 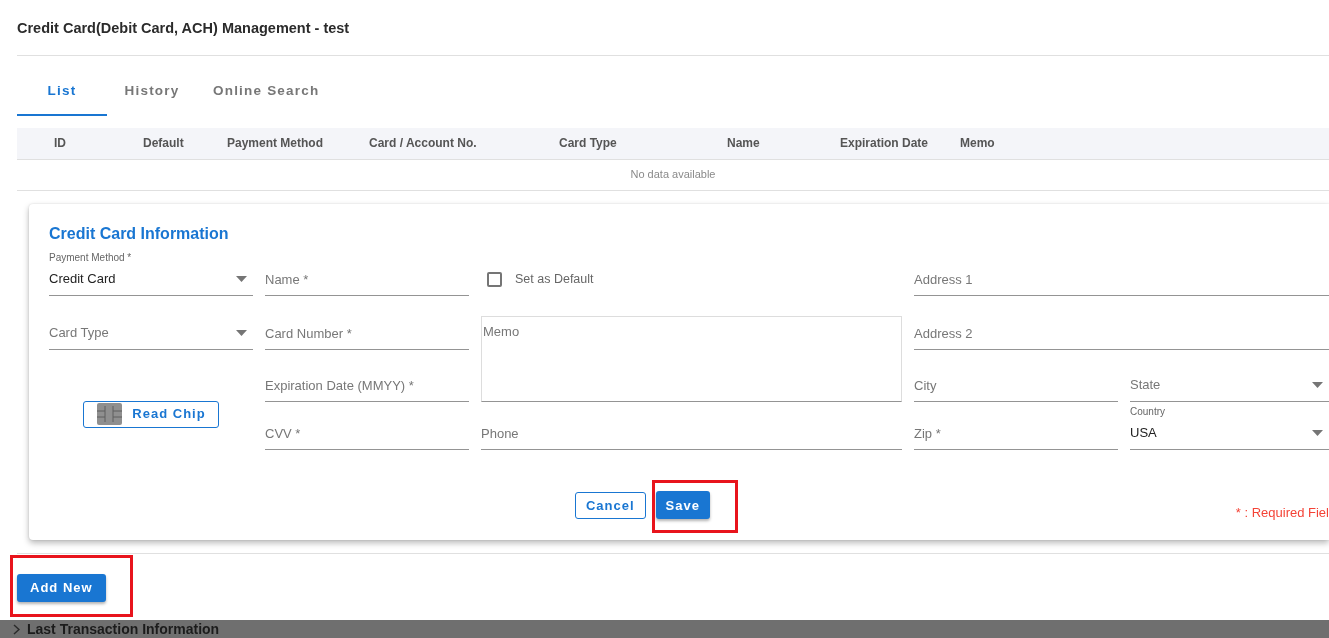 What do you see at coordinates (185, 143) in the screenshot?
I see `column-header: Default` at bounding box center [185, 143].